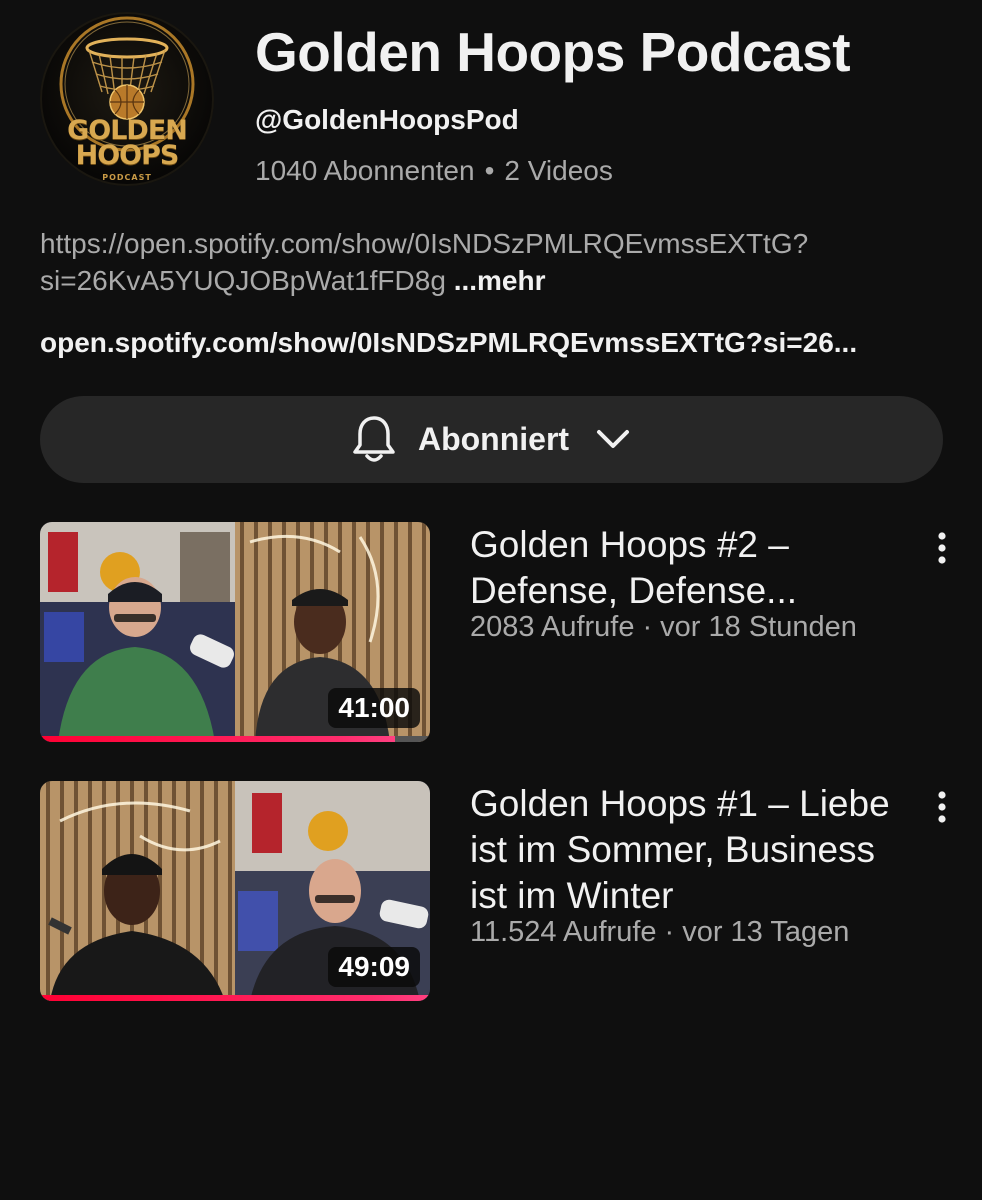  Describe the element at coordinates (127, 177) in the screenshot. I see `logo-text-podcast: PODCAST` at that location.